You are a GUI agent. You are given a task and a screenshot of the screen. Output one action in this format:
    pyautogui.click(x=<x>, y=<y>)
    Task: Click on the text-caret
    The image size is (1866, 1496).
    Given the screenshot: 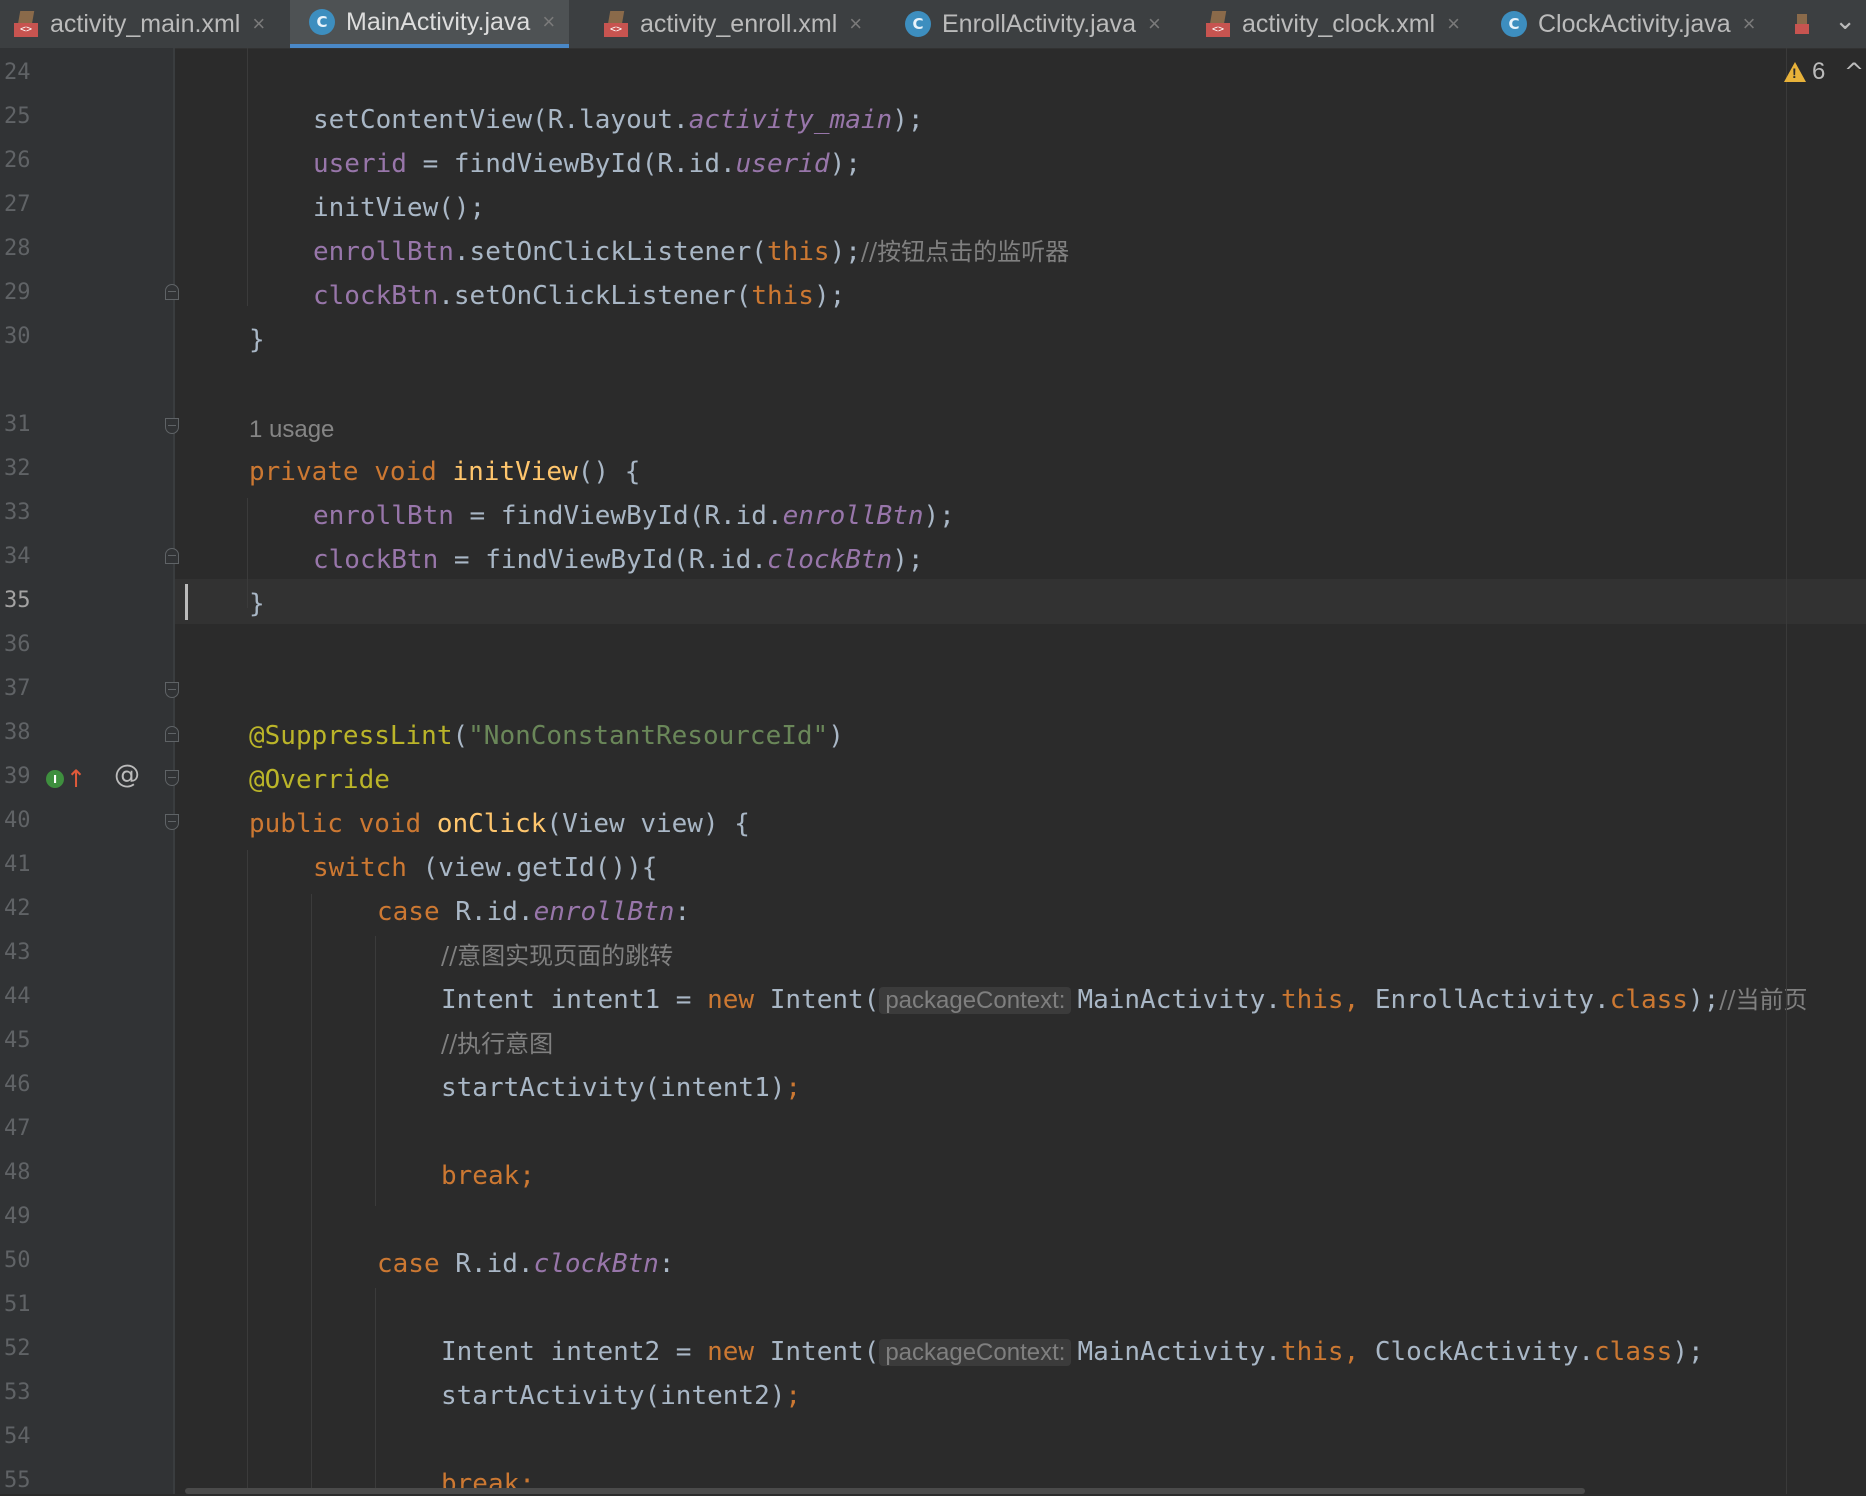 What is the action you would take?
    pyautogui.click(x=186, y=602)
    